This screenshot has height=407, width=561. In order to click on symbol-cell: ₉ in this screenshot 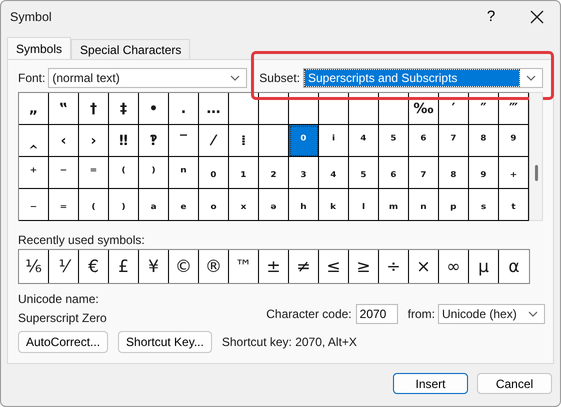, I will do `click(484, 173)`.